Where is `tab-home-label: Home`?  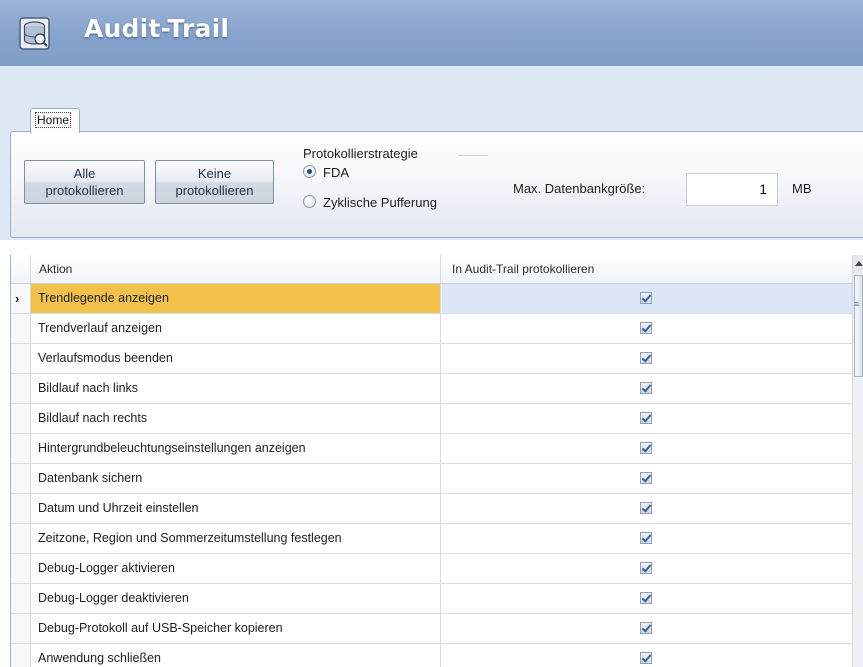 tab-home-label: Home is located at coordinates (53, 120).